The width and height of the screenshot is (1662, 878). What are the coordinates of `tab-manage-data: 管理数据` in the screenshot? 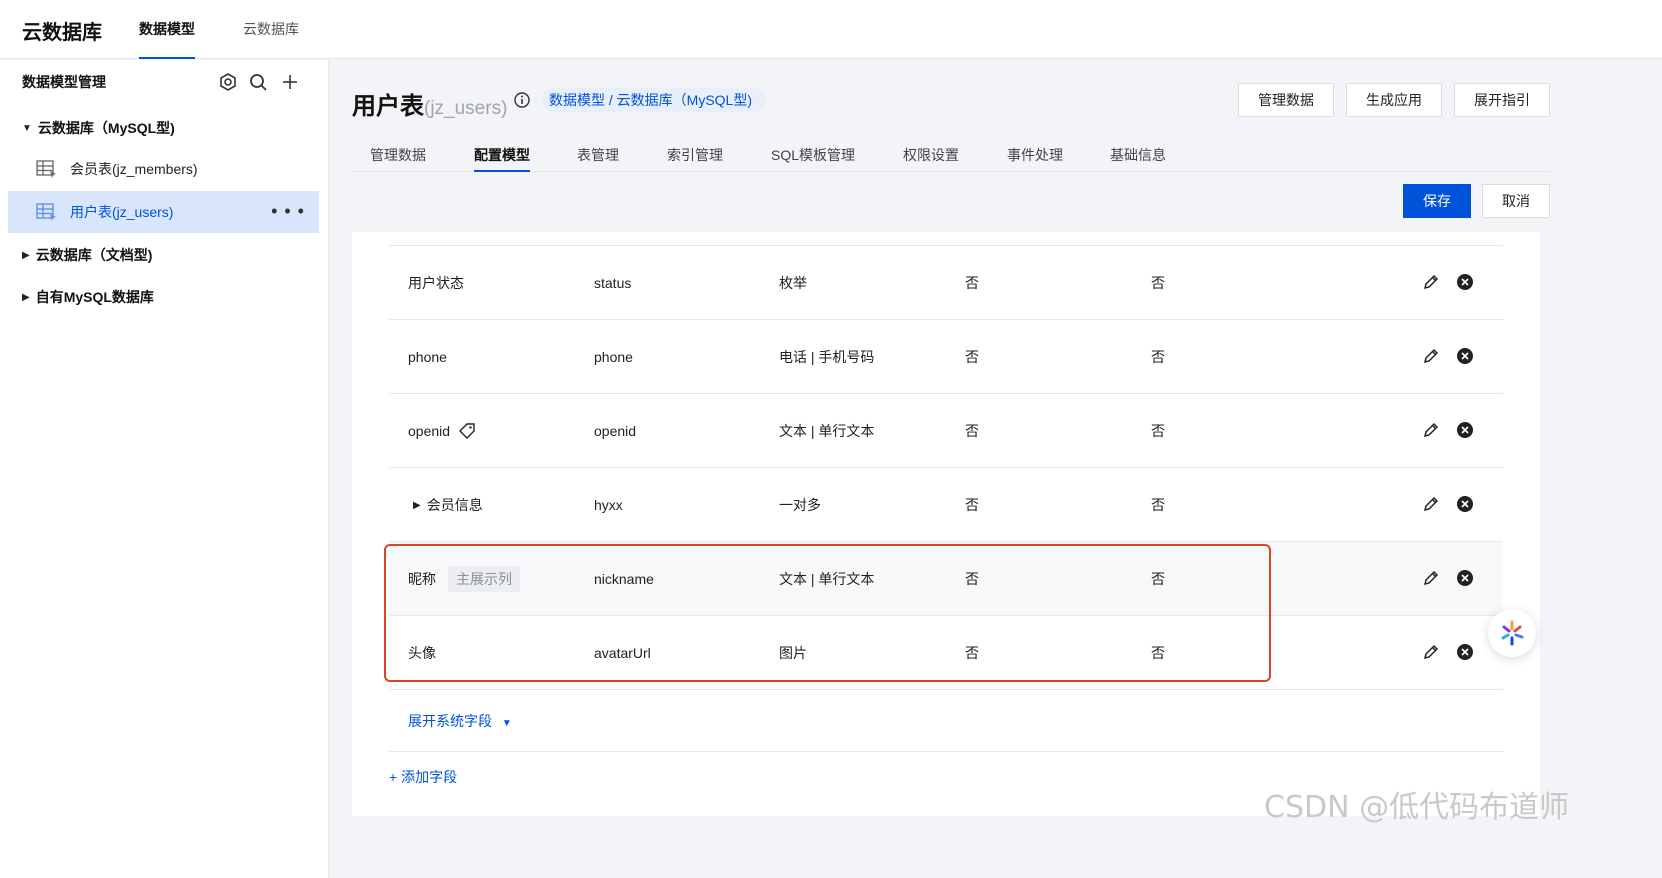 It's located at (398, 155).